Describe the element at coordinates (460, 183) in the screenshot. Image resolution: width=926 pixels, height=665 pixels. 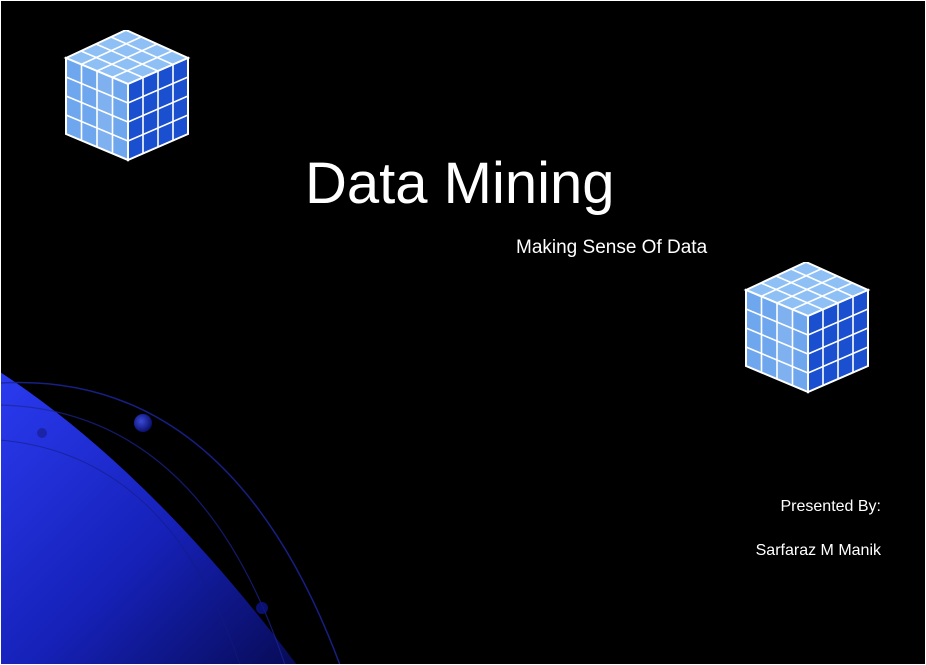
I see `slide-title: Data Mining` at that location.